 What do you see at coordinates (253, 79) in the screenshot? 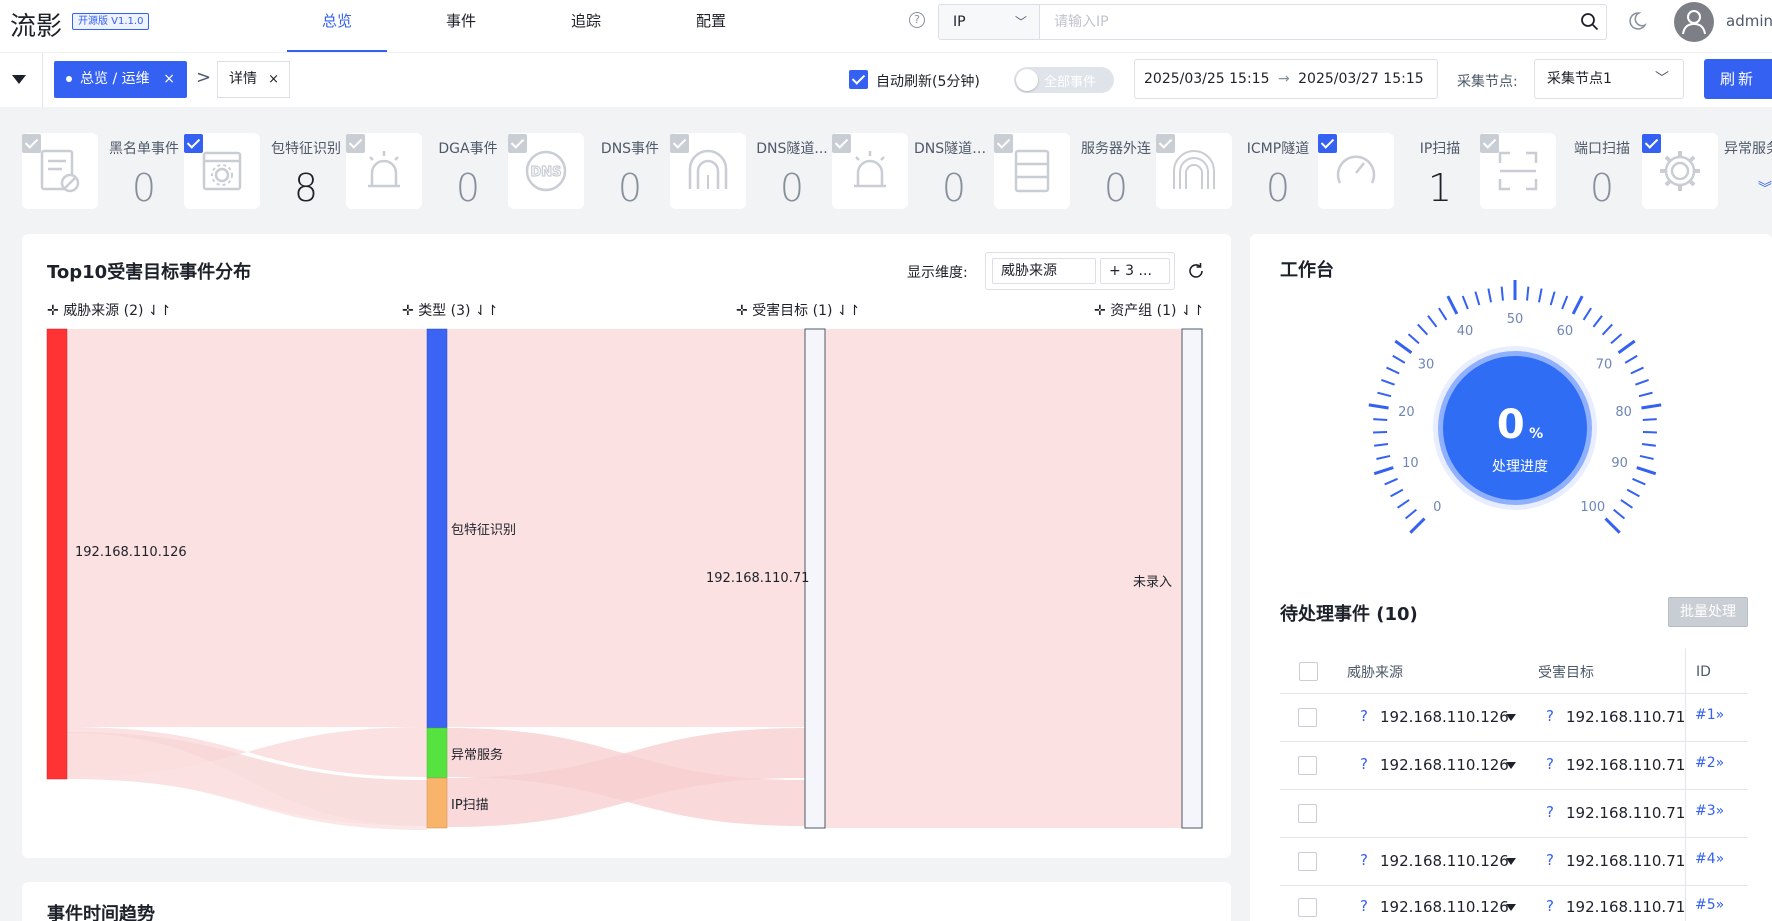
I see `breadcrumb-tab-detail: 详情 ×` at bounding box center [253, 79].